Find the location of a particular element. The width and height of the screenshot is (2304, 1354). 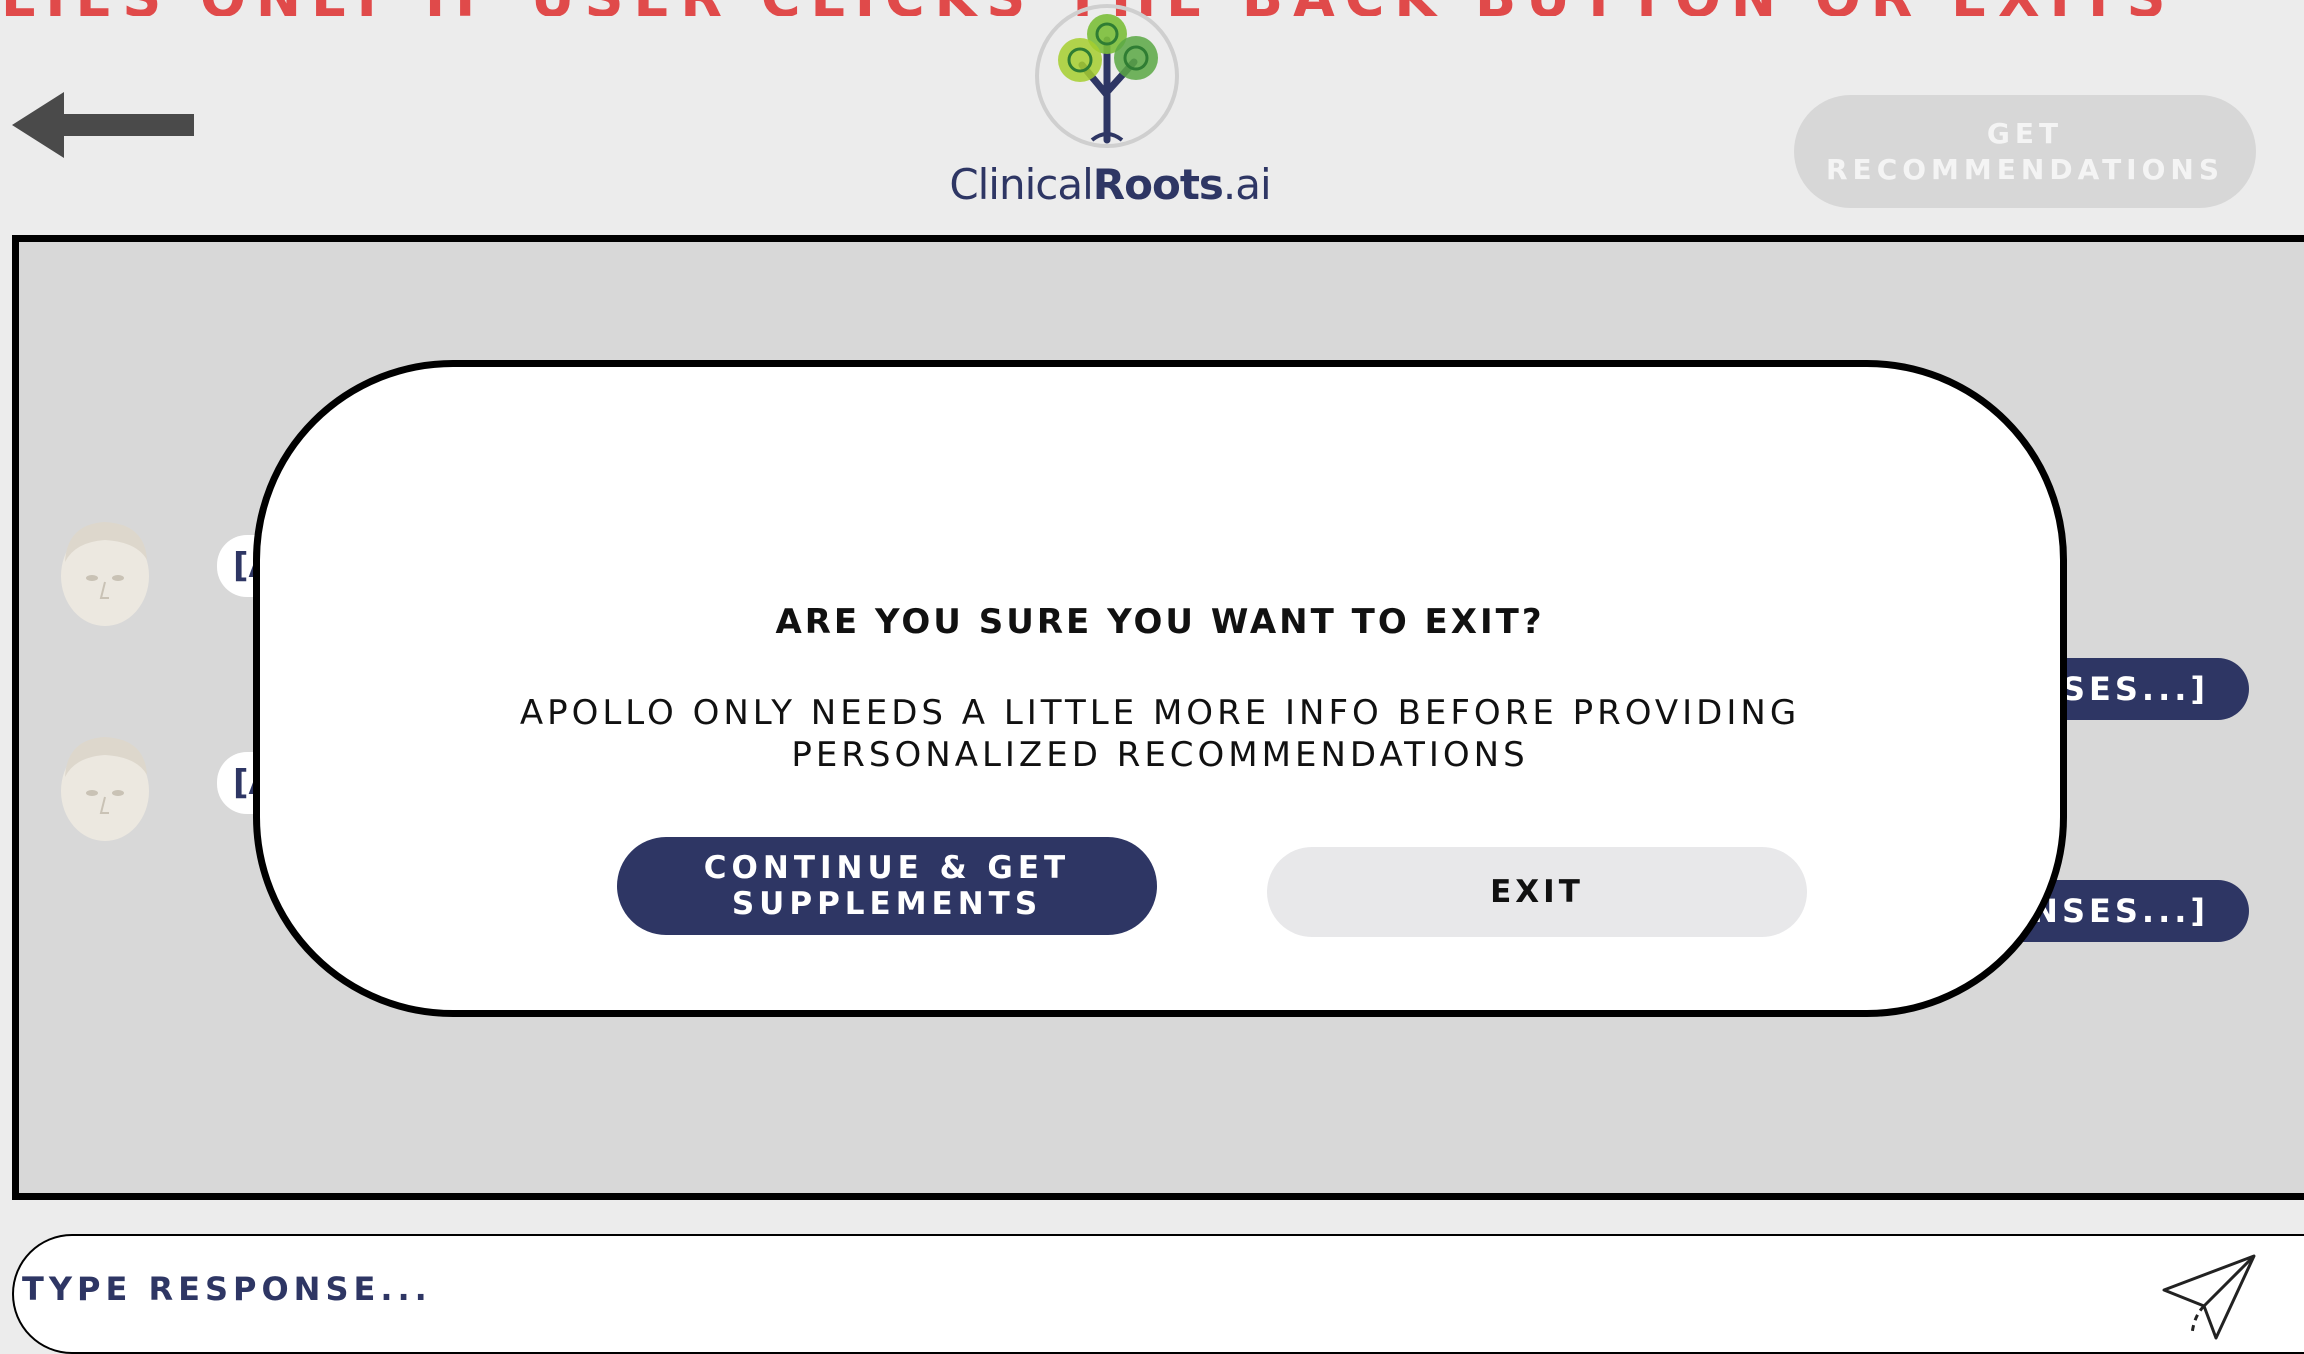

message-input-bar is located at coordinates (1158, 1294).